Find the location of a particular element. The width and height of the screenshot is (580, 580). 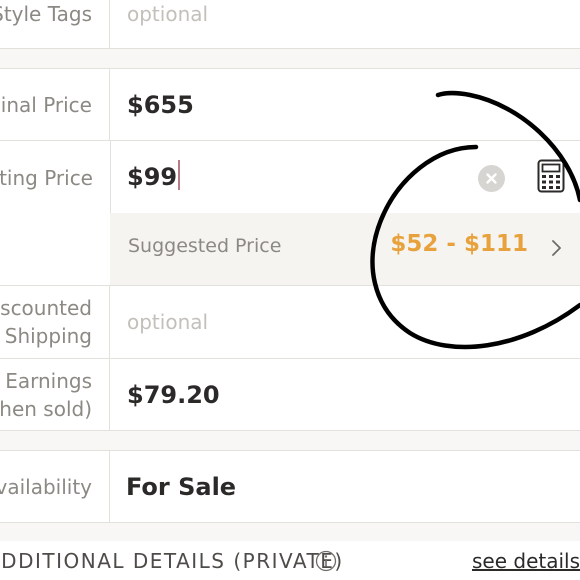

additional-details-header: ADDITIONAL DETAILS (PRIVATE) see details is located at coordinates (290, 560).